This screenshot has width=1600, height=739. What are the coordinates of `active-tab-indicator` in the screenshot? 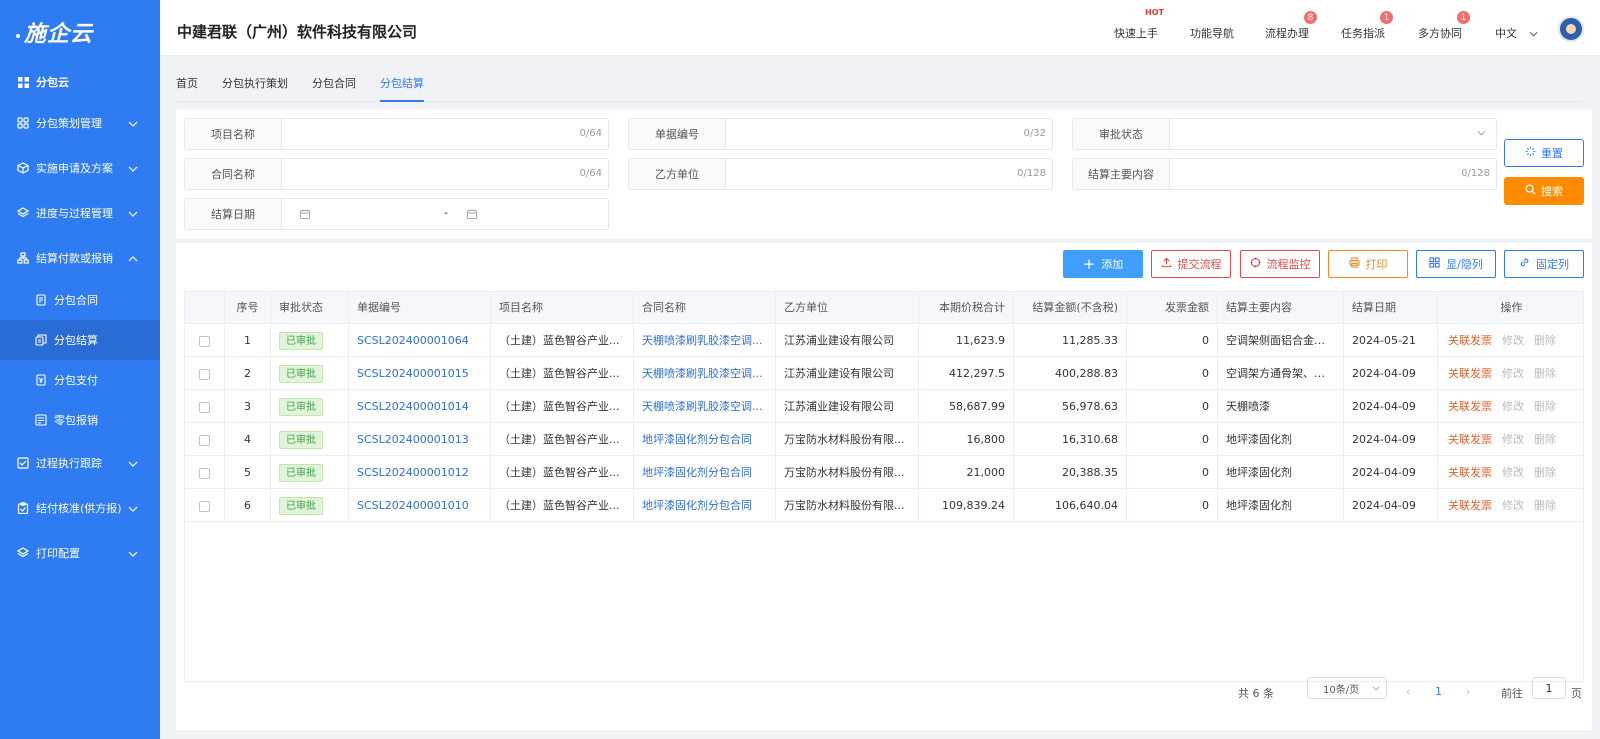 It's located at (402, 101).